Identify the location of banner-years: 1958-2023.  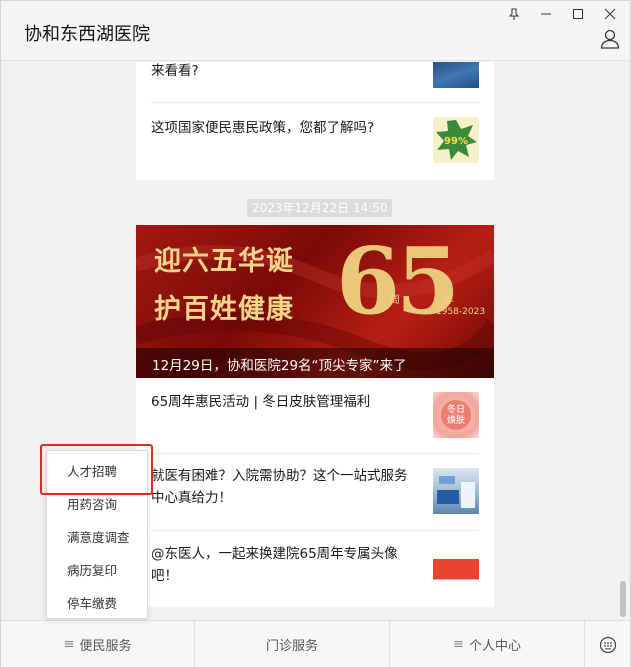
(461, 312).